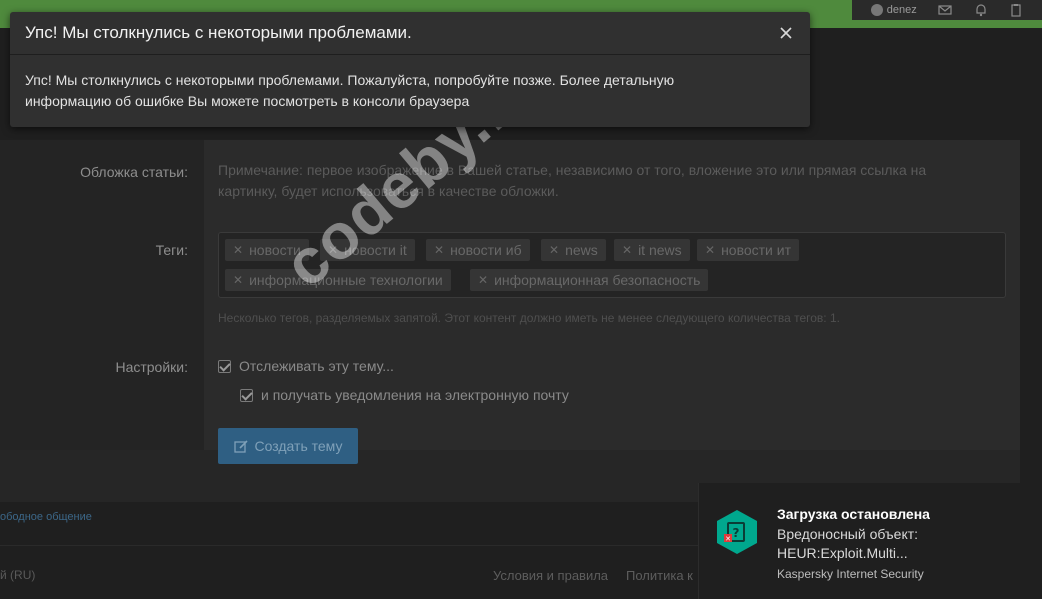 The image size is (1042, 599). I want to click on tag-chip: ✕ информационные технологии, so click(338, 280).